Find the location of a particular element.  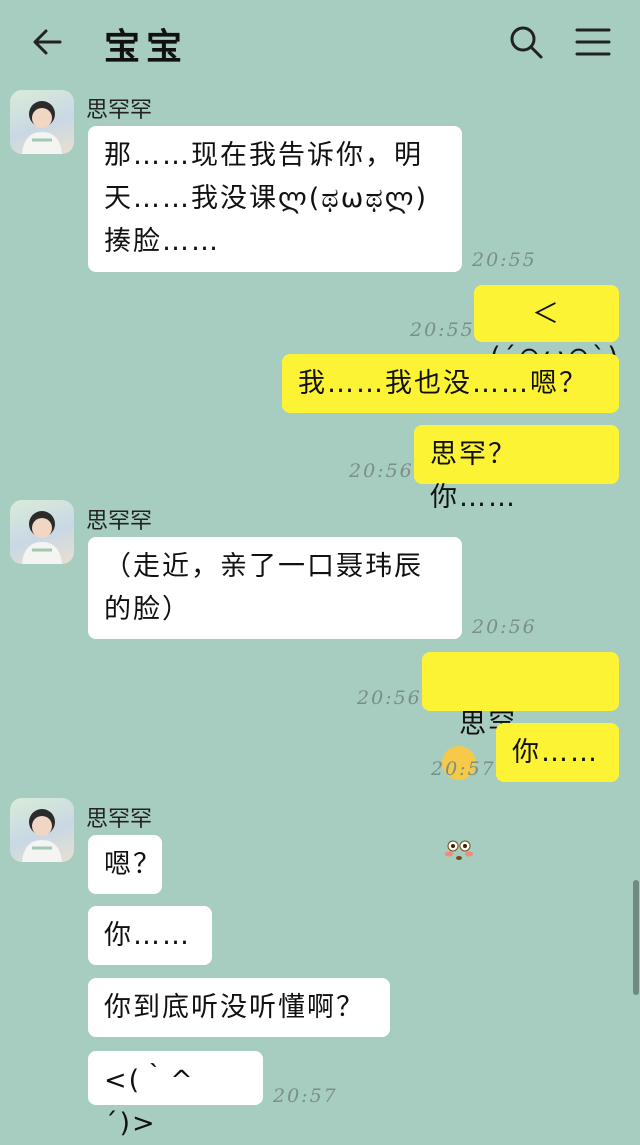

message-bubble-incoming: <(｀^´)> is located at coordinates (175, 1095).